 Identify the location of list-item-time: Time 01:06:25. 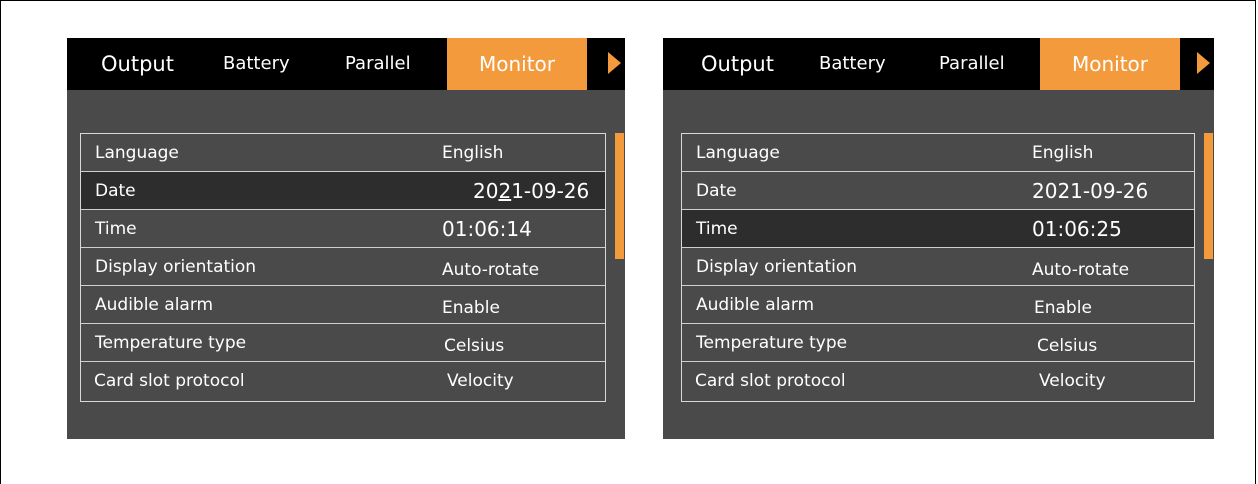
(938, 229).